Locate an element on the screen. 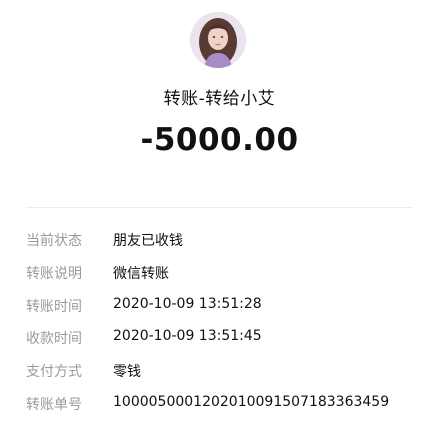 This screenshot has height=444, width=439. avatar is located at coordinates (218, 40).